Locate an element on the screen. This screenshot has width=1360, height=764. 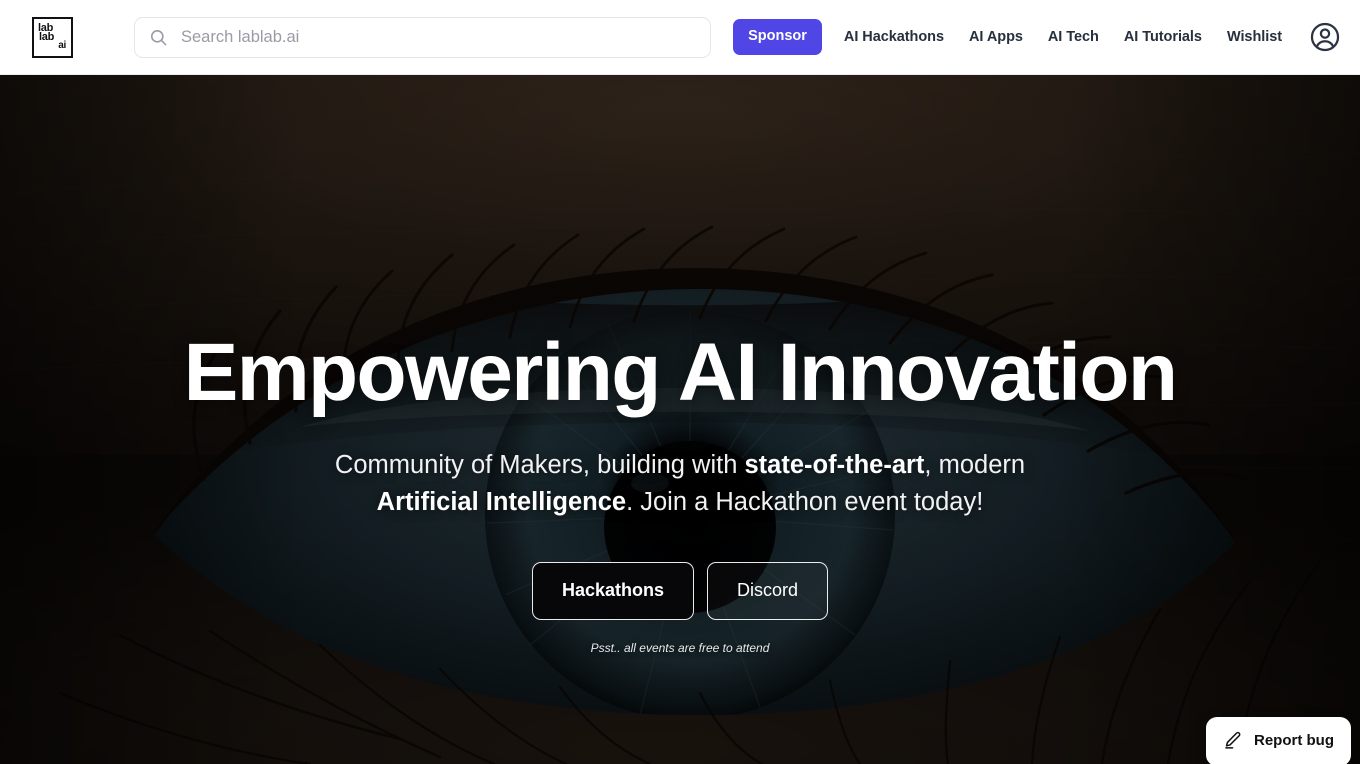
search-icon is located at coordinates (158, 37).